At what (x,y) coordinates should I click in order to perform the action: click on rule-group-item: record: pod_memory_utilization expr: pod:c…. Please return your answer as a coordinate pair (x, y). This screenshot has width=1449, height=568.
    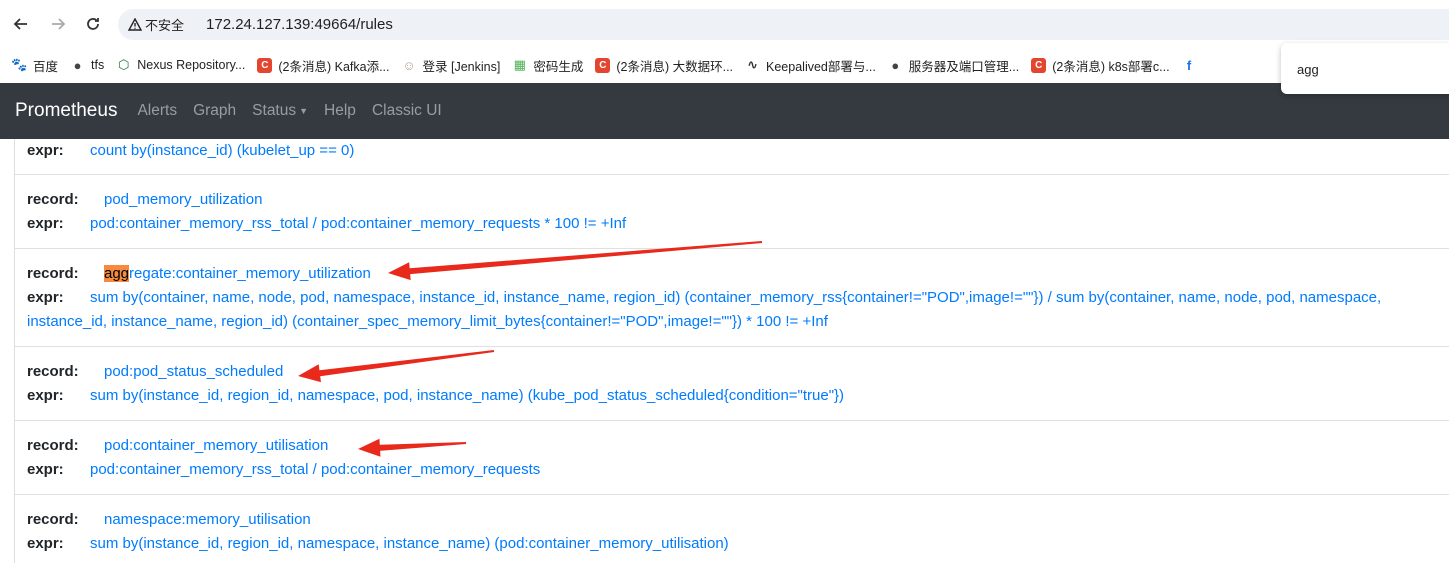
    Looking at the image, I should click on (732, 212).